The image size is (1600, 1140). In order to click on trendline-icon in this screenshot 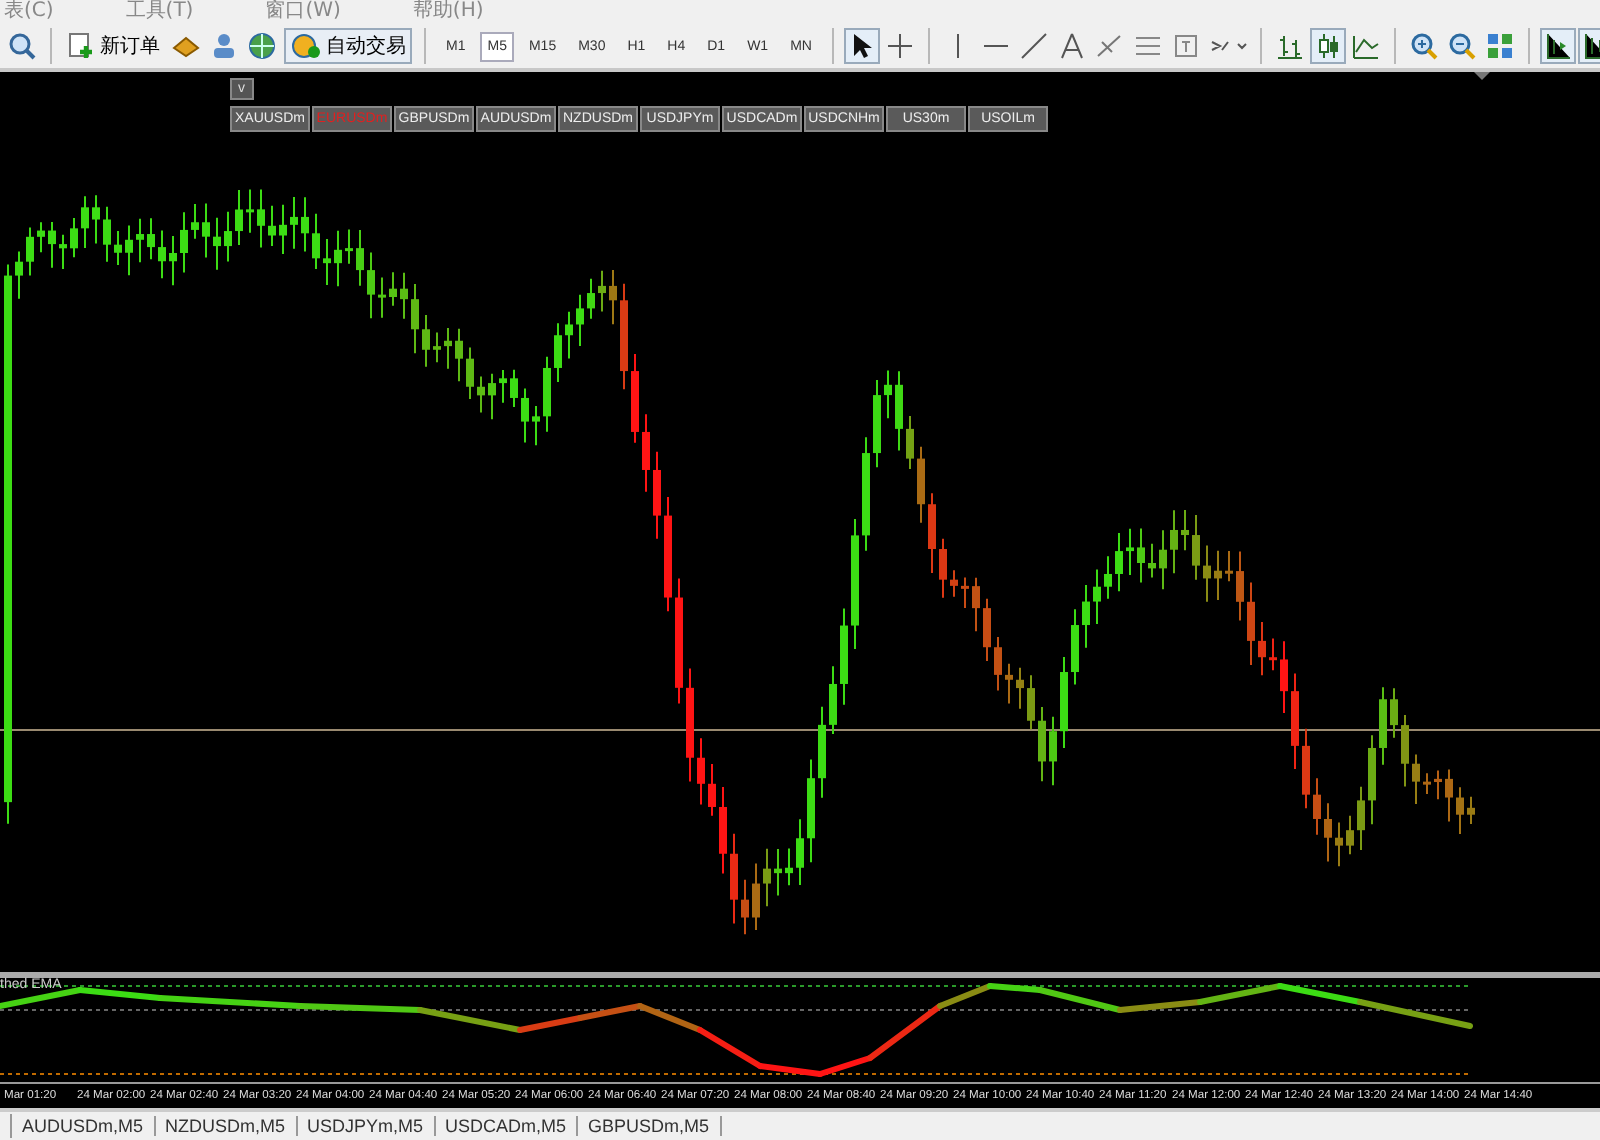, I will do `click(1033, 46)`.